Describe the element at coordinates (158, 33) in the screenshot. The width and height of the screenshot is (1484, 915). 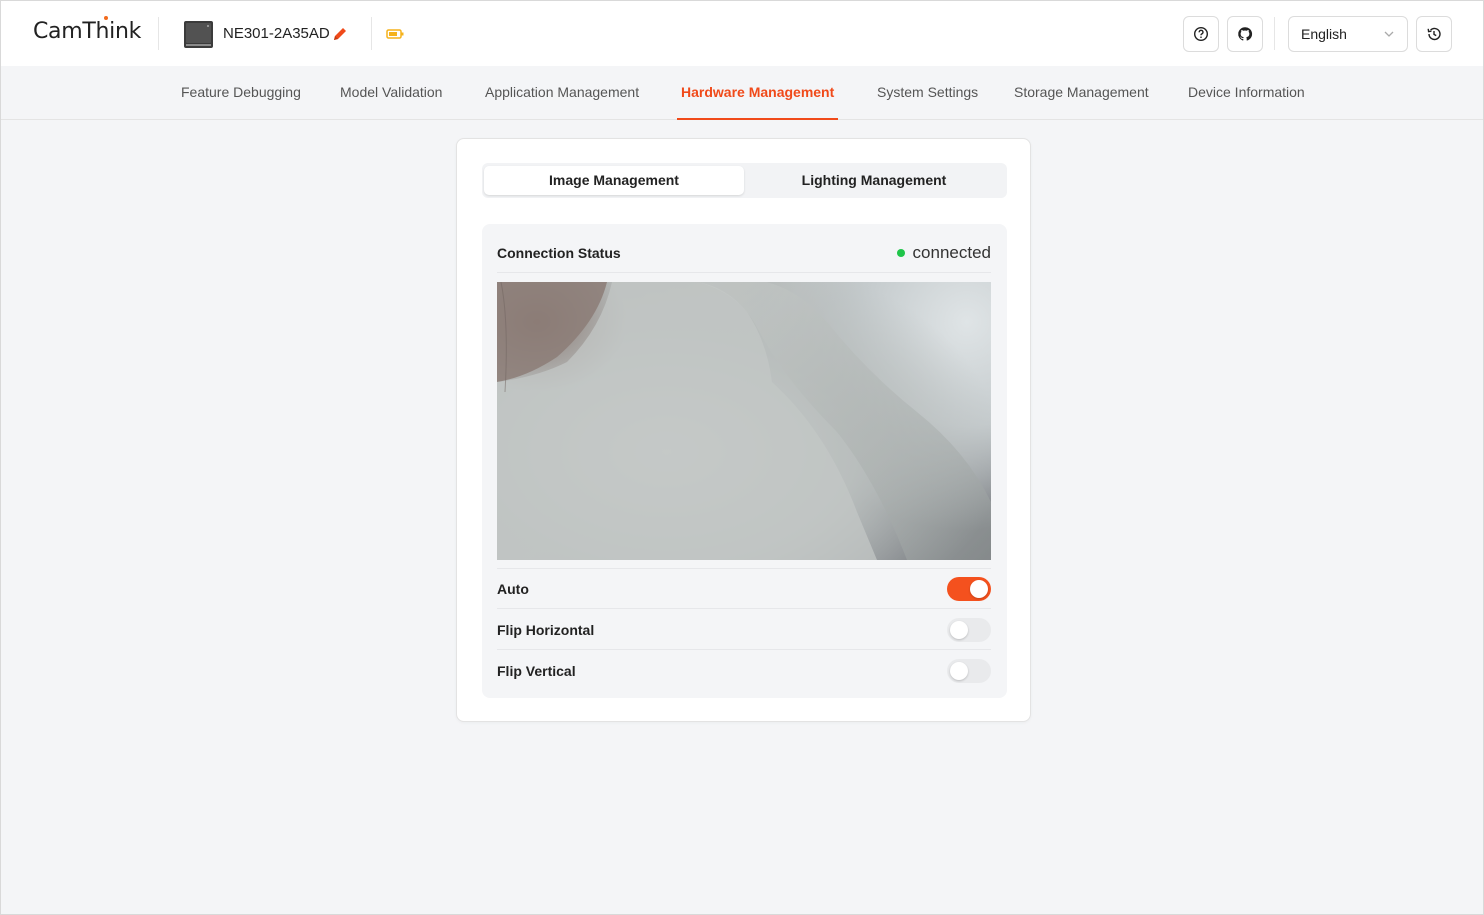
I see `header-divider` at that location.